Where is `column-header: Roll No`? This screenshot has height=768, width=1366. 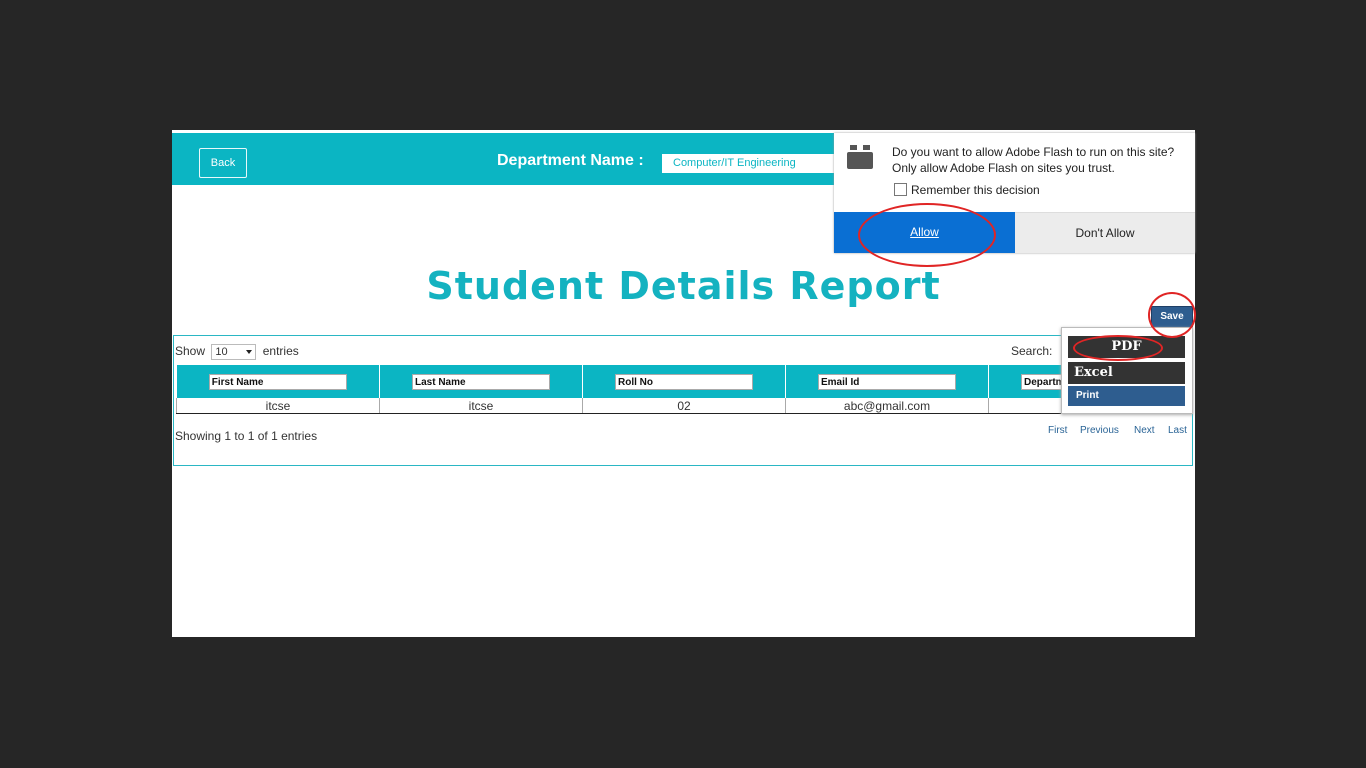
column-header: Roll No is located at coordinates (684, 381).